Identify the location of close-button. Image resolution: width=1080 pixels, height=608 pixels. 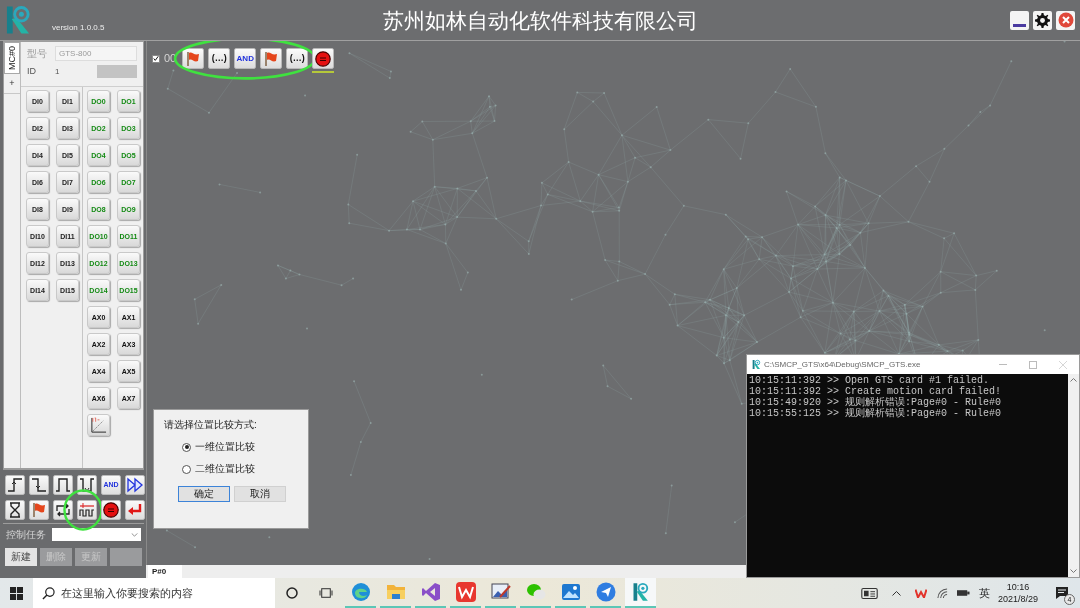
(1065, 20).